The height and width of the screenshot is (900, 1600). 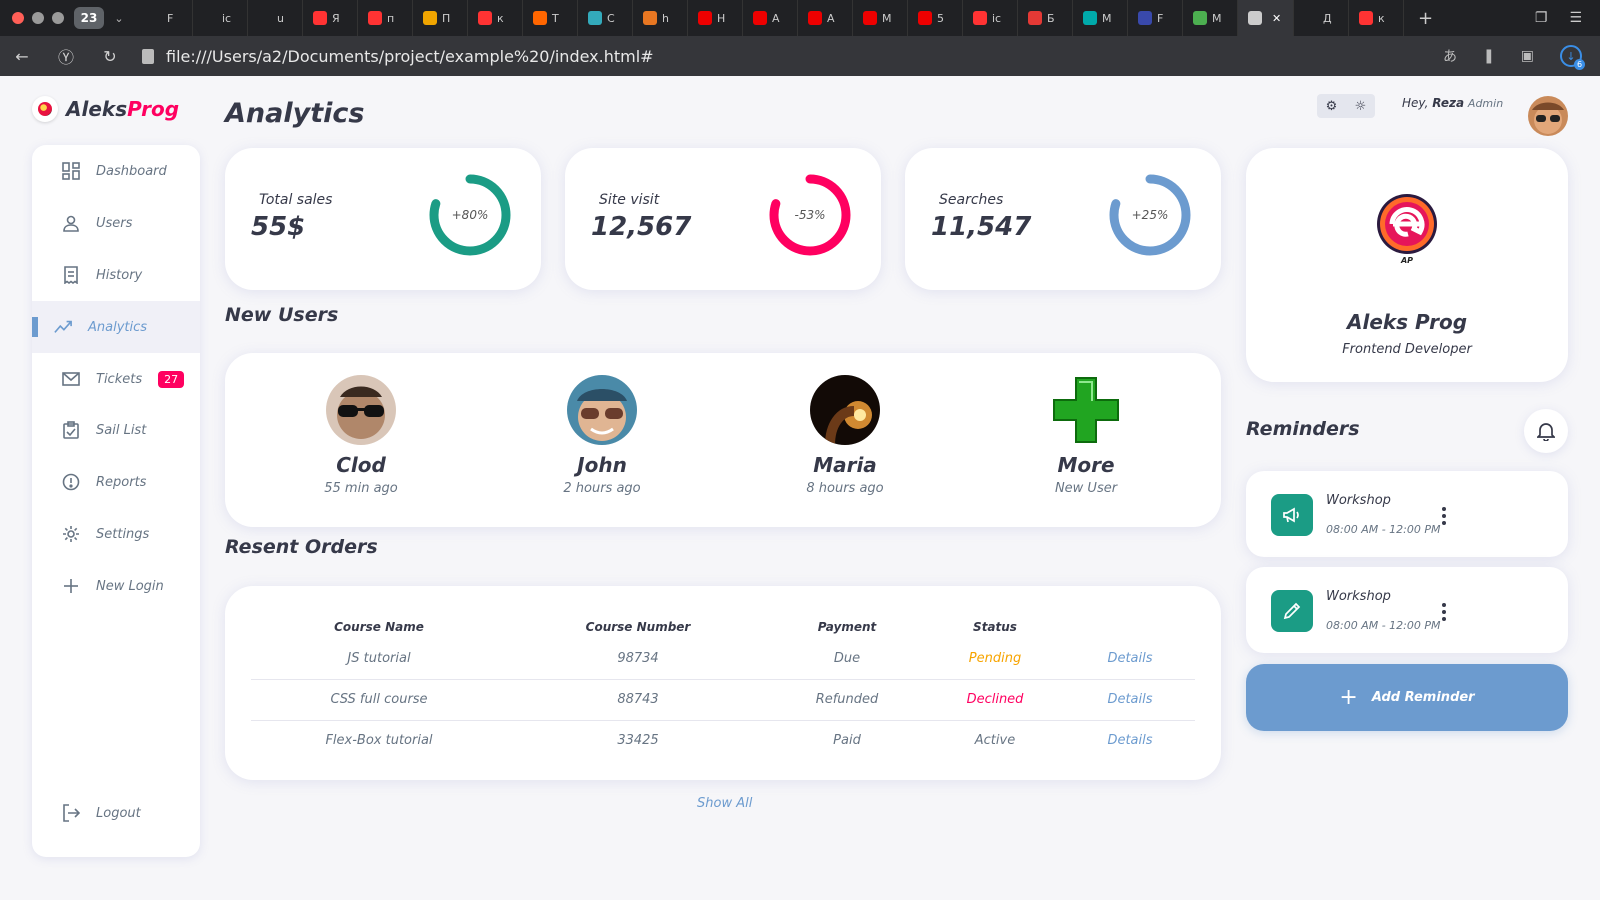 I want to click on yandex-icon, so click(x=485, y=18).